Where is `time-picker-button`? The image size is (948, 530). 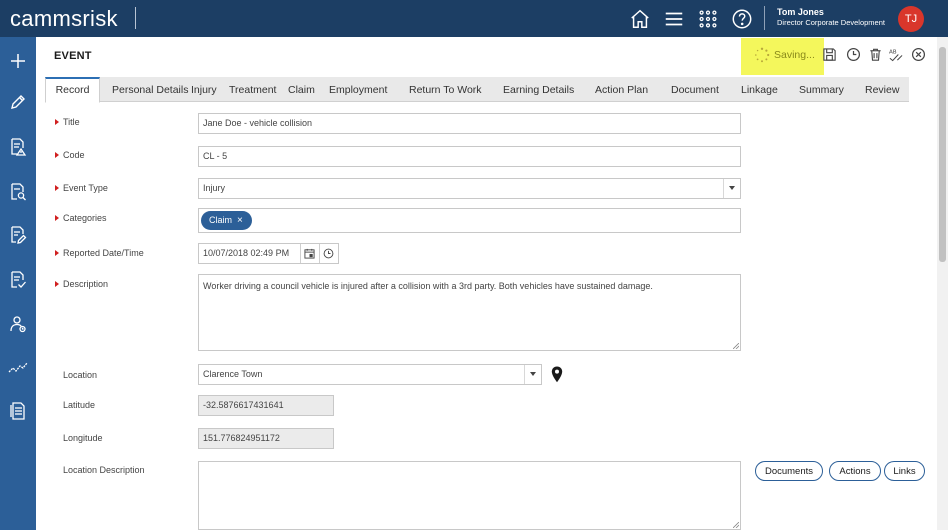 time-picker-button is located at coordinates (327, 253).